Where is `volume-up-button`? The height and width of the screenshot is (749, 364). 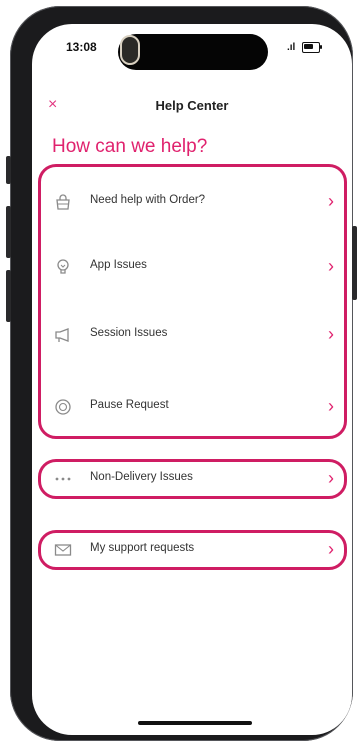
volume-up-button is located at coordinates (8, 232).